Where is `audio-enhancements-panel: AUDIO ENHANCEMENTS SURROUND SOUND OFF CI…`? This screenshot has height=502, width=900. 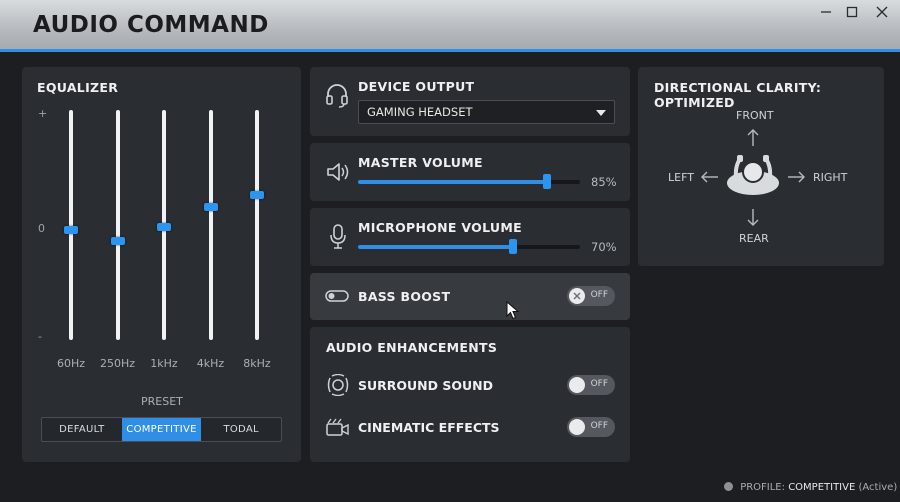 audio-enhancements-panel: AUDIO ENHANCEMENTS SURROUND SOUND OFF CI… is located at coordinates (470, 394).